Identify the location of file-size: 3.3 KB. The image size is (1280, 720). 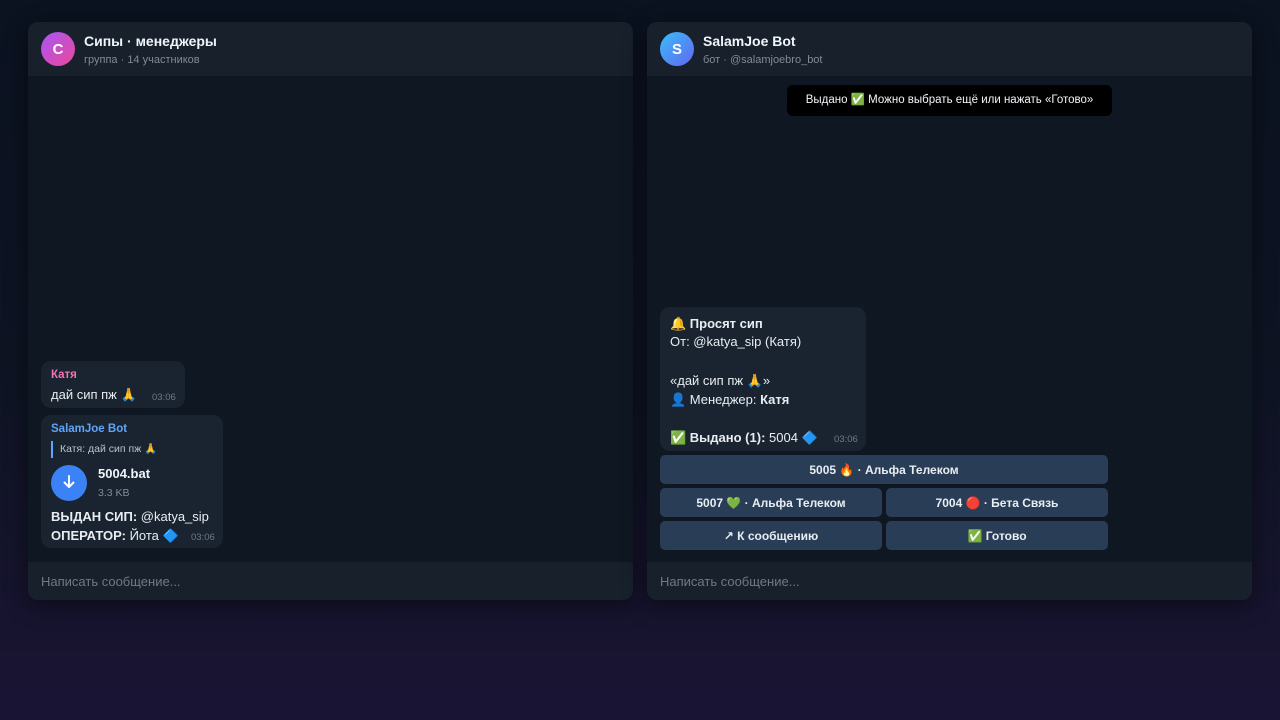
(114, 493).